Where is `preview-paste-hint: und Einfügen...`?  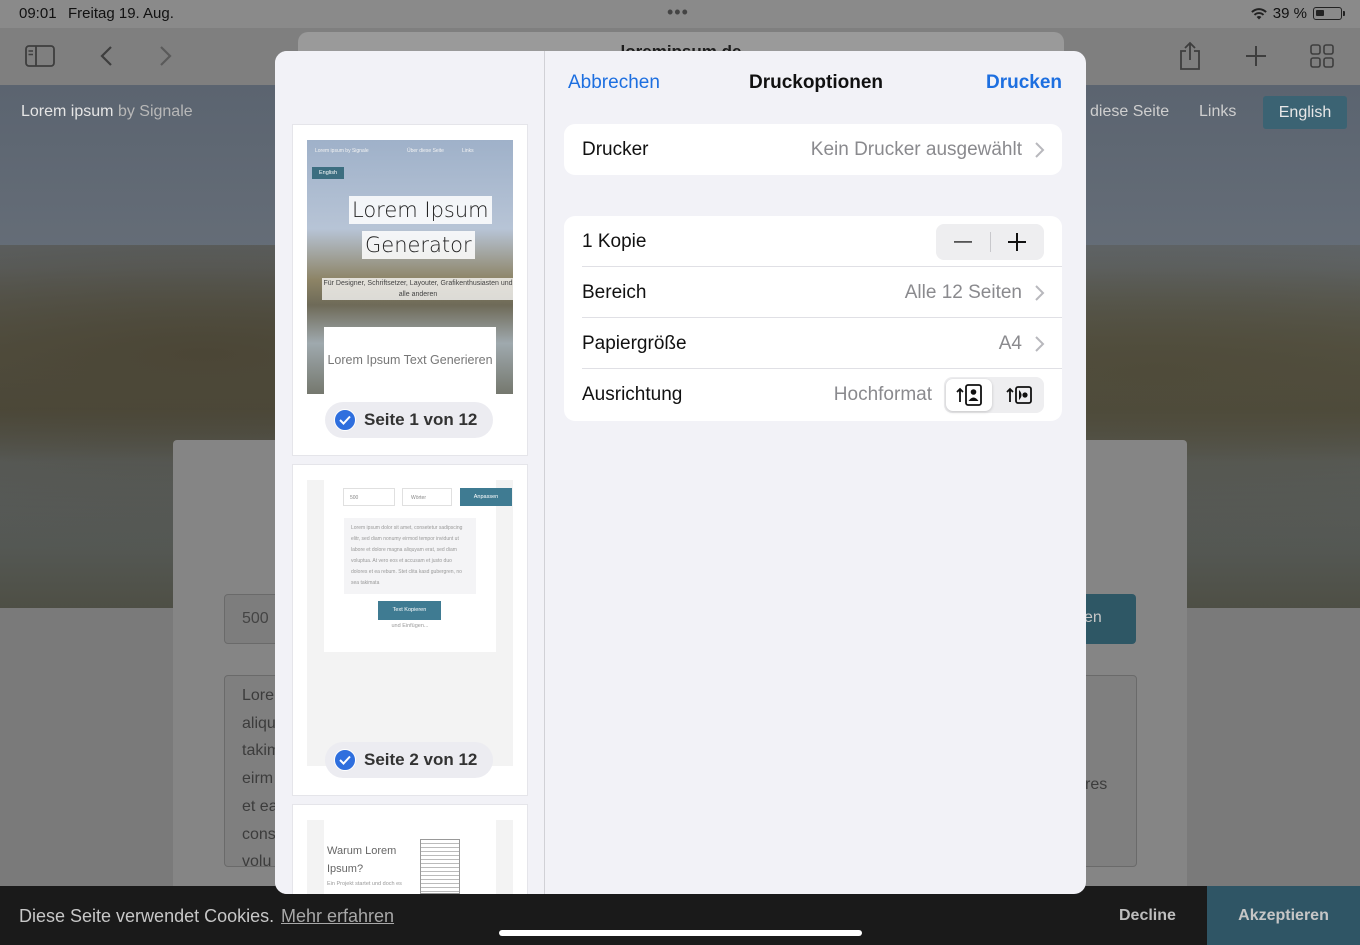 preview-paste-hint: und Einfügen... is located at coordinates (410, 626).